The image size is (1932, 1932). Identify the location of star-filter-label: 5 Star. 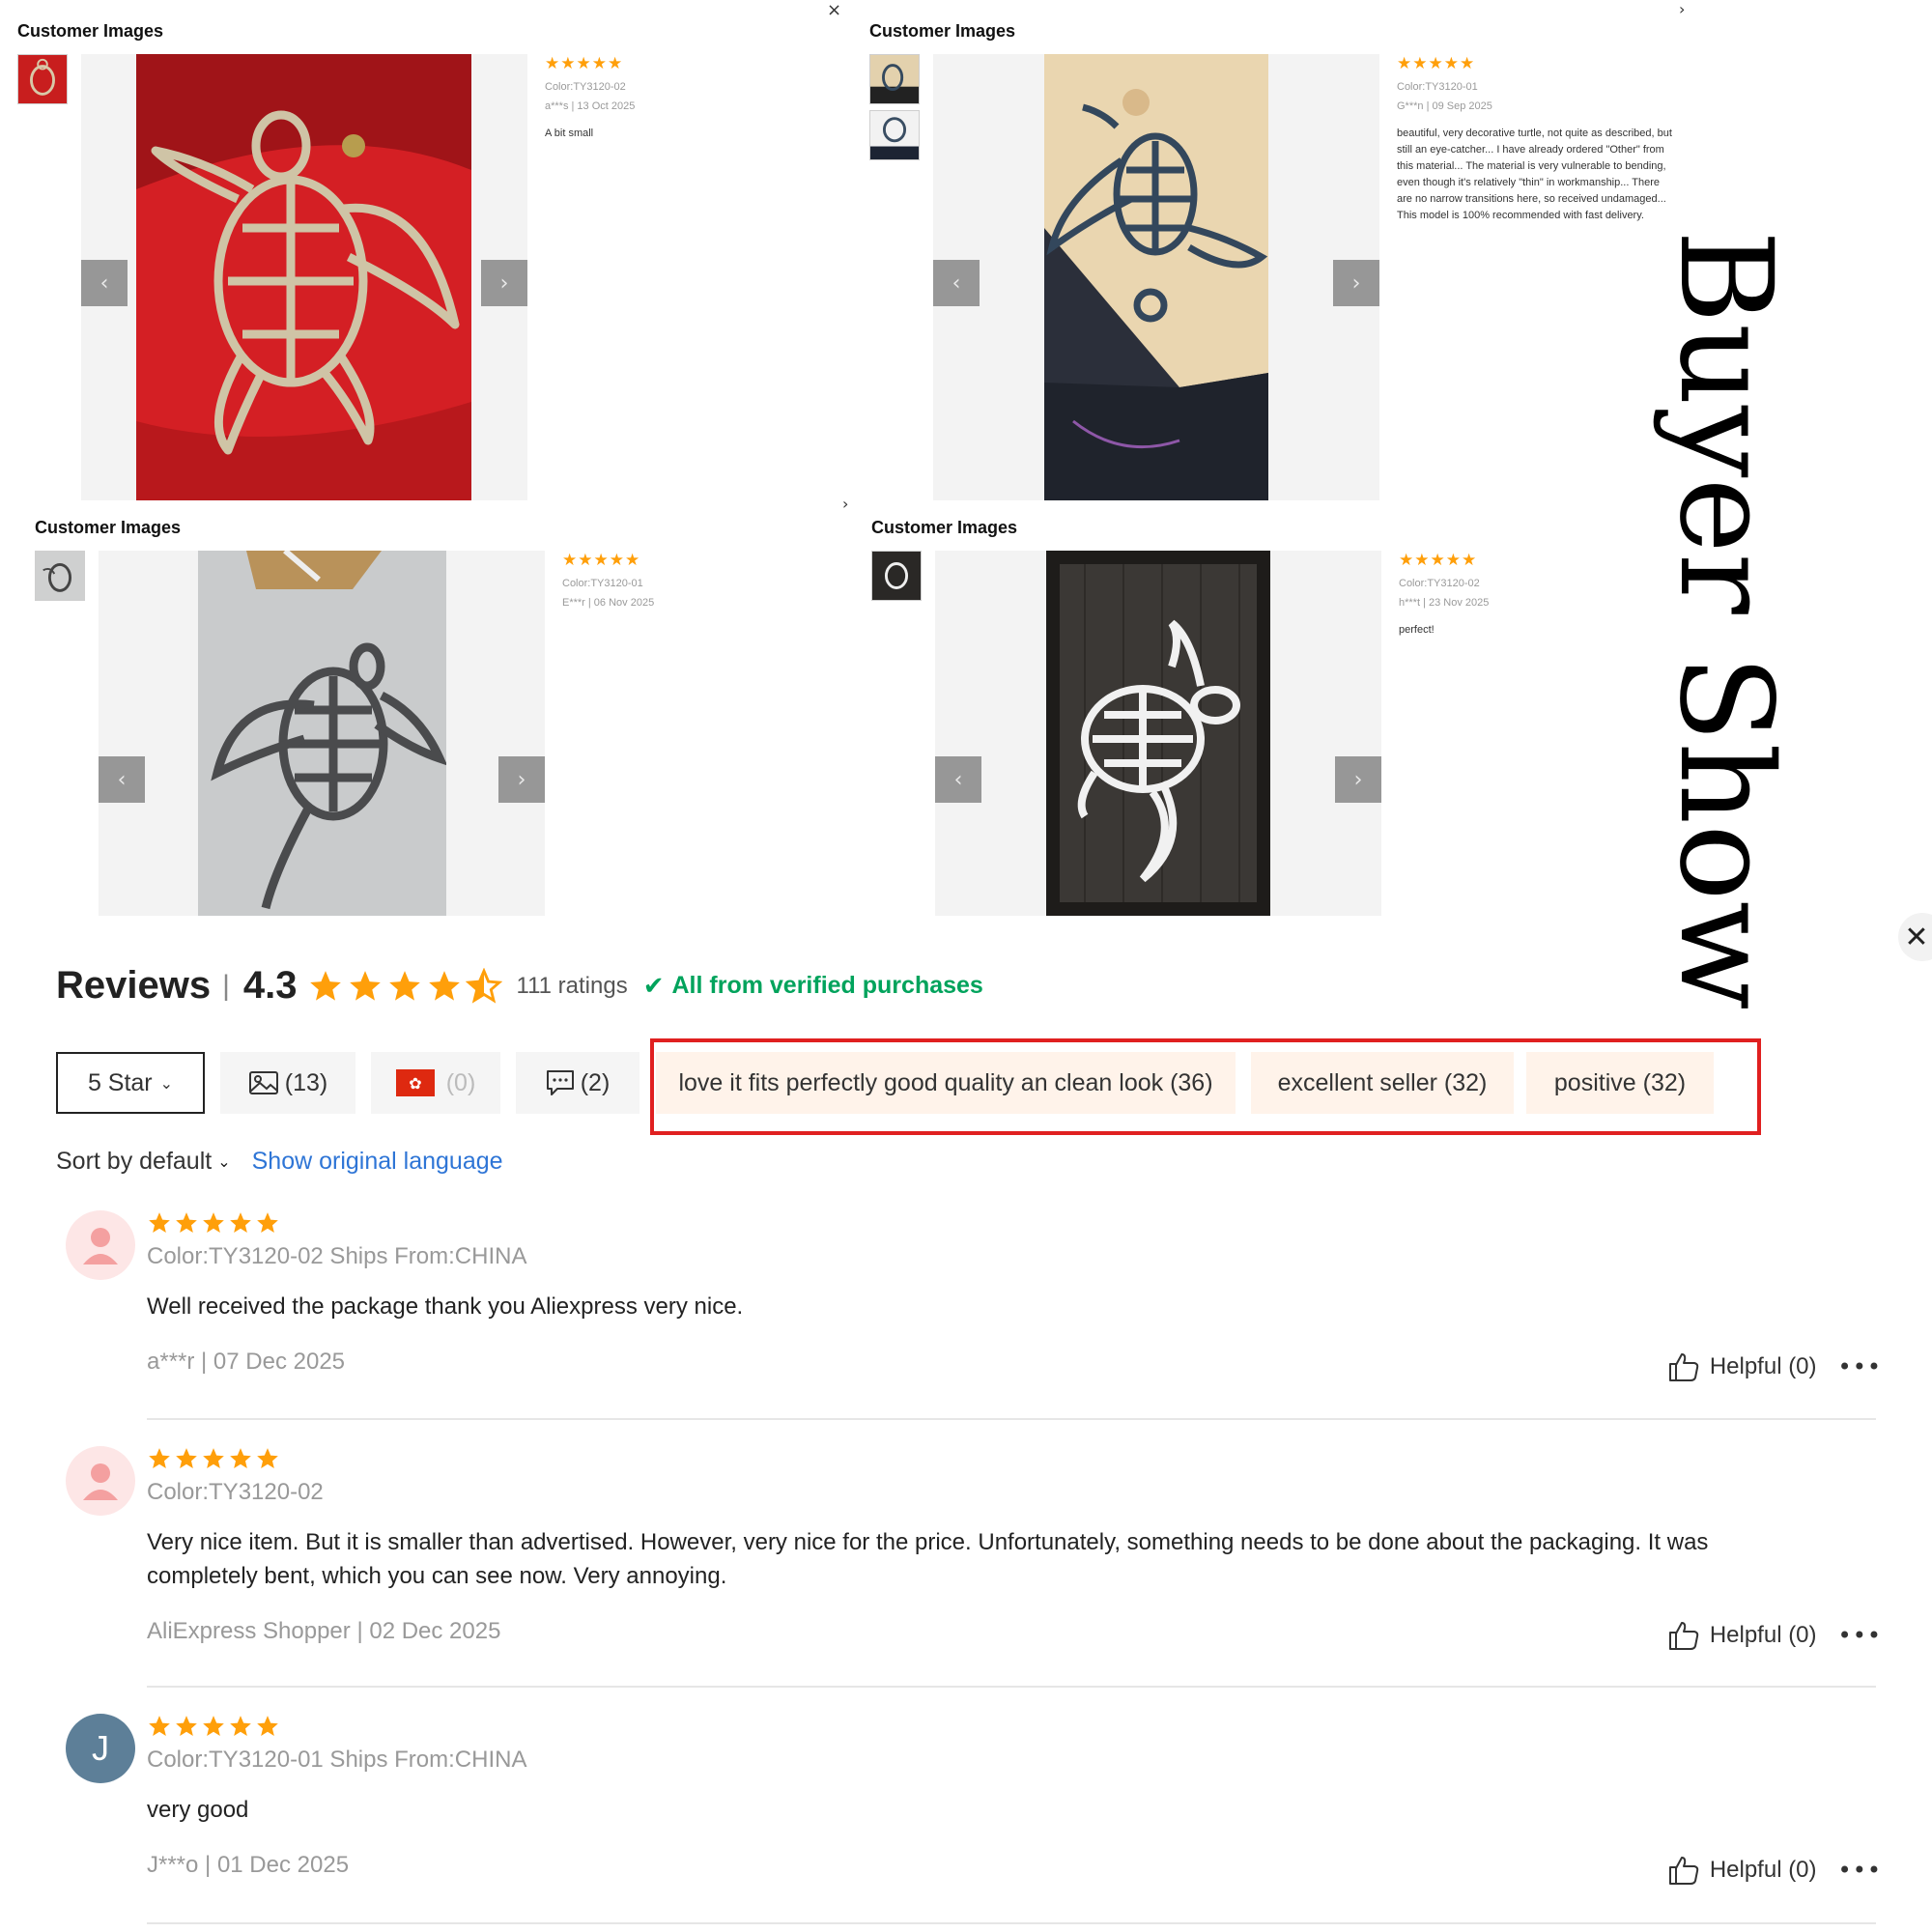
(120, 1082).